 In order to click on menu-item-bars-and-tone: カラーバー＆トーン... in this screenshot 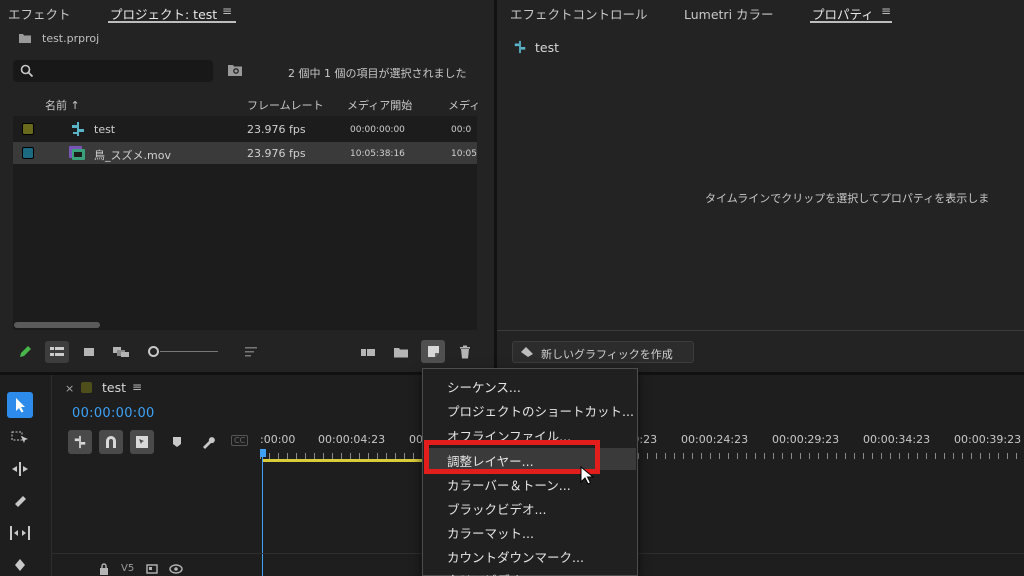, I will do `click(509, 484)`.